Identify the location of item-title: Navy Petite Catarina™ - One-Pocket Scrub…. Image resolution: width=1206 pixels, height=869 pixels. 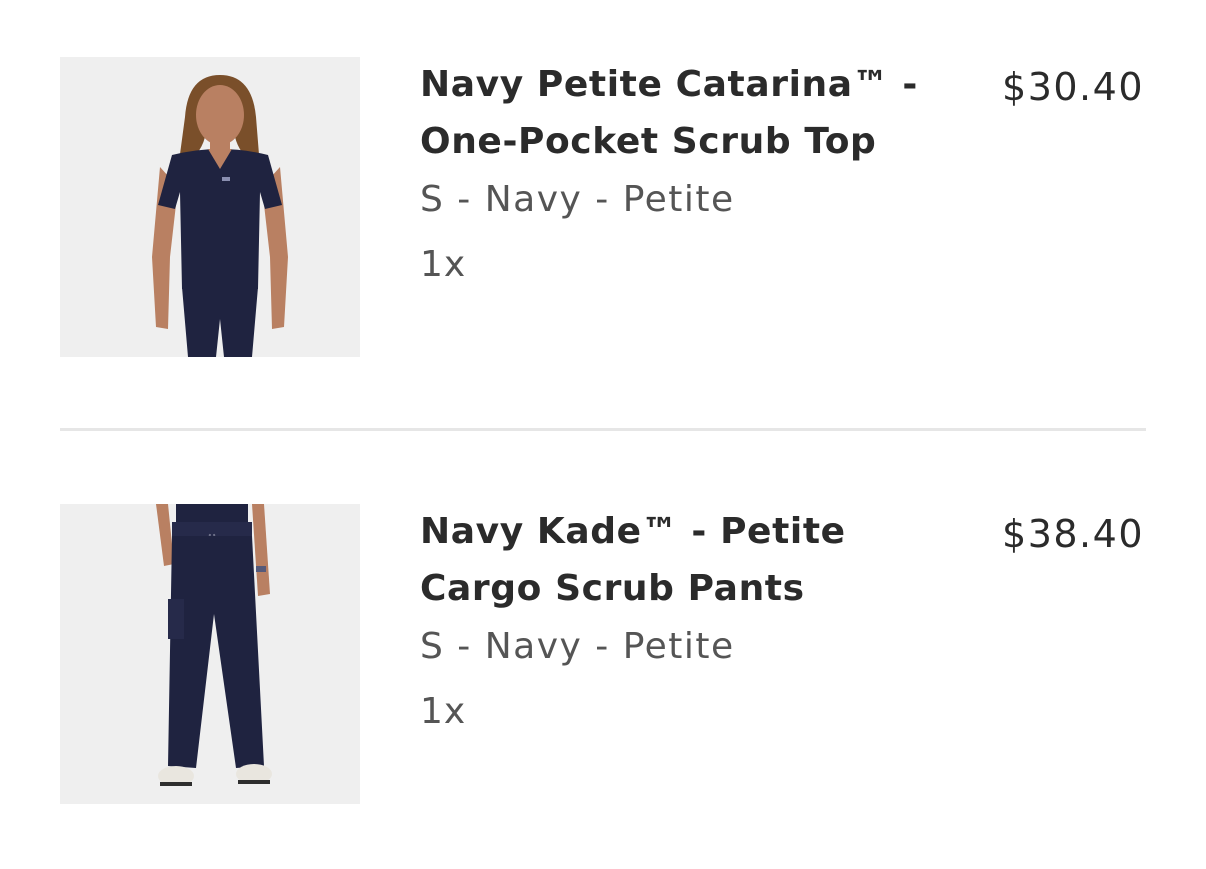
(700, 113).